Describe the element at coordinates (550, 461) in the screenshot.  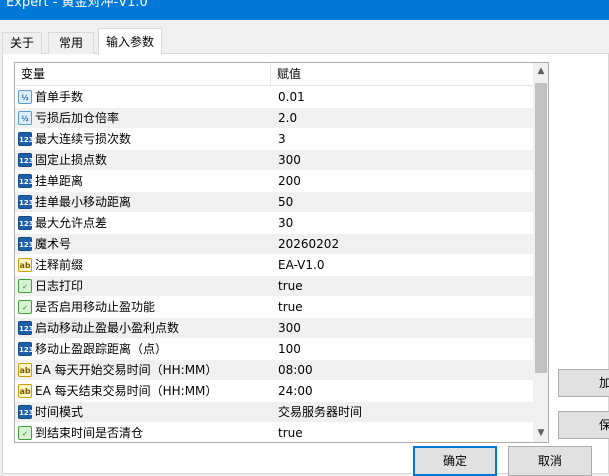
I see `cancel-button: 取消` at that location.